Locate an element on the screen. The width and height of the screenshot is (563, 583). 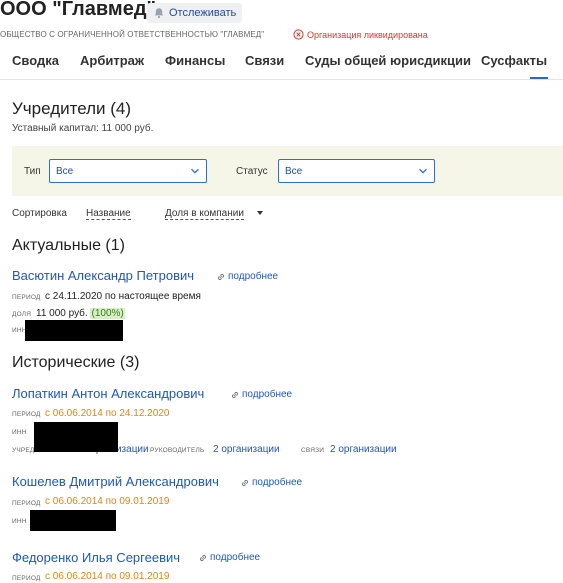
director-label: руководитель is located at coordinates (177, 450).